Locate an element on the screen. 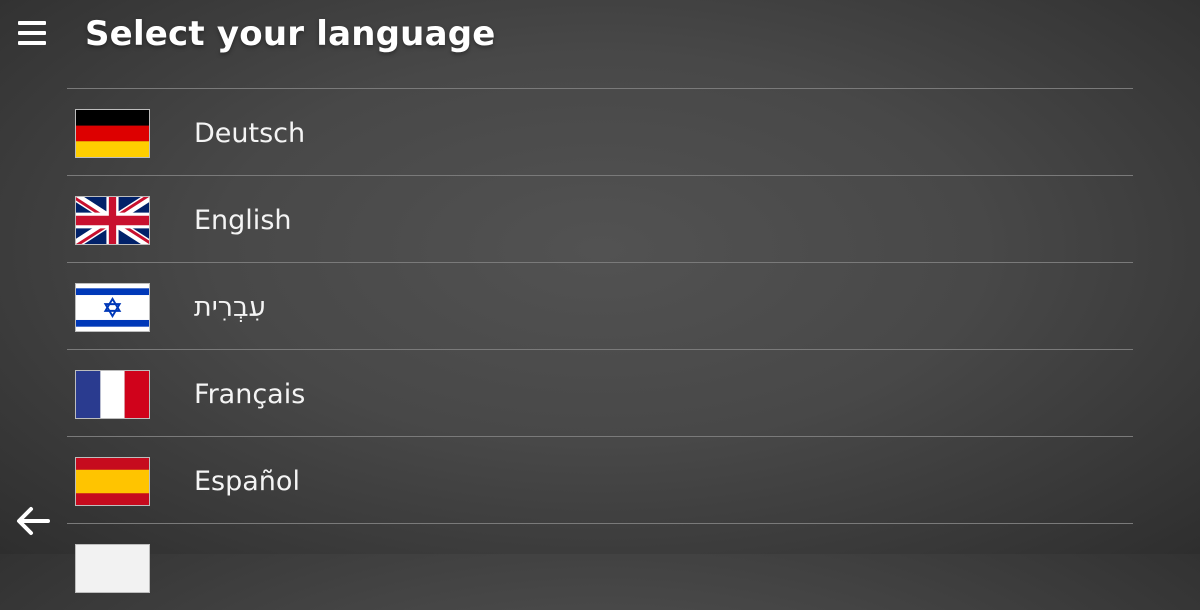 Image resolution: width=1200 pixels, height=610 pixels. language-item-deutsch: Deutsch is located at coordinates (600, 131).